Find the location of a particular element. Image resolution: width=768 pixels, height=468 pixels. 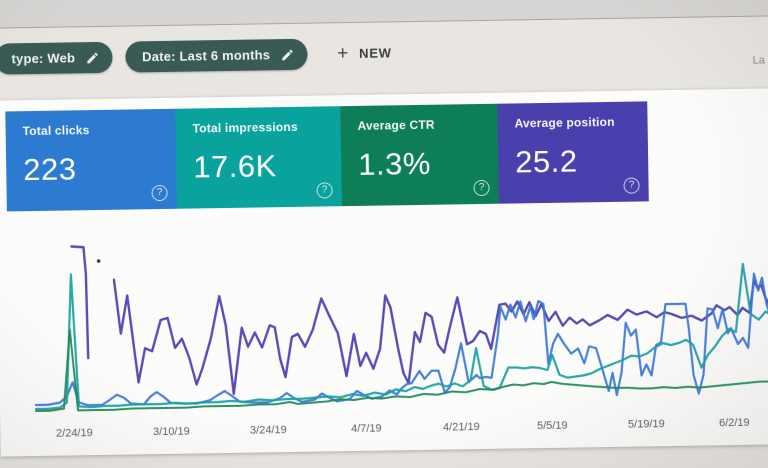

metric-card-total-clicks: Total clicks 223 ? is located at coordinates (91, 160).